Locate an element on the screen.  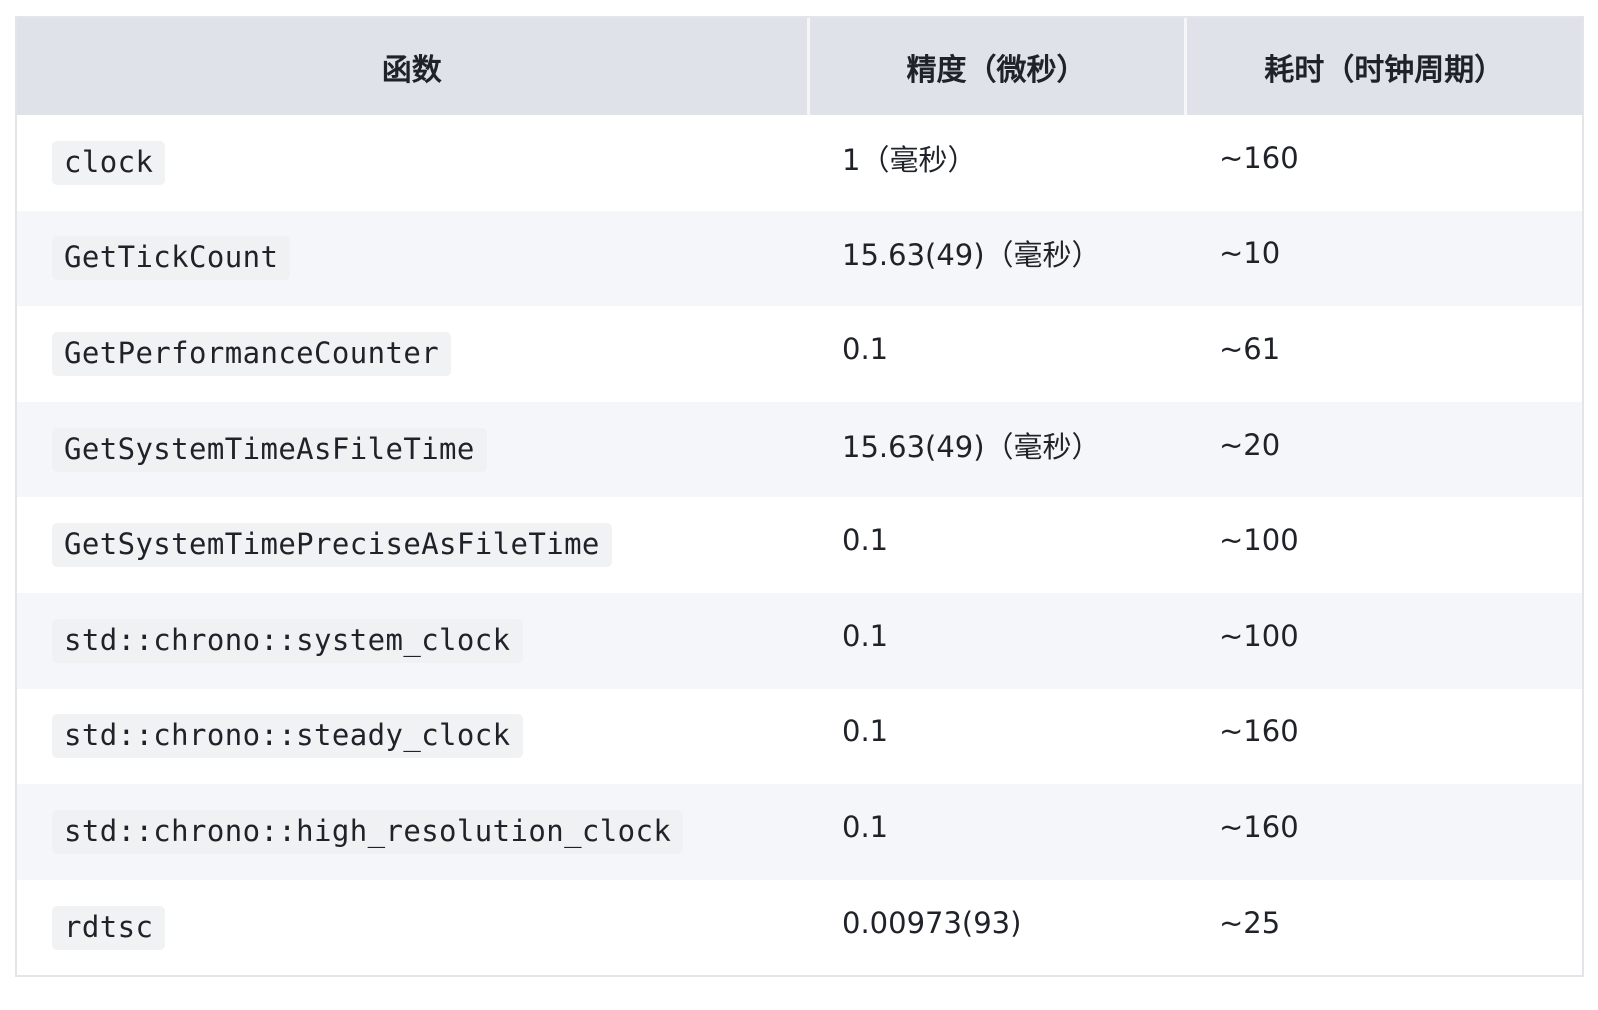
cost-value: ~25 is located at coordinates (1250, 922).